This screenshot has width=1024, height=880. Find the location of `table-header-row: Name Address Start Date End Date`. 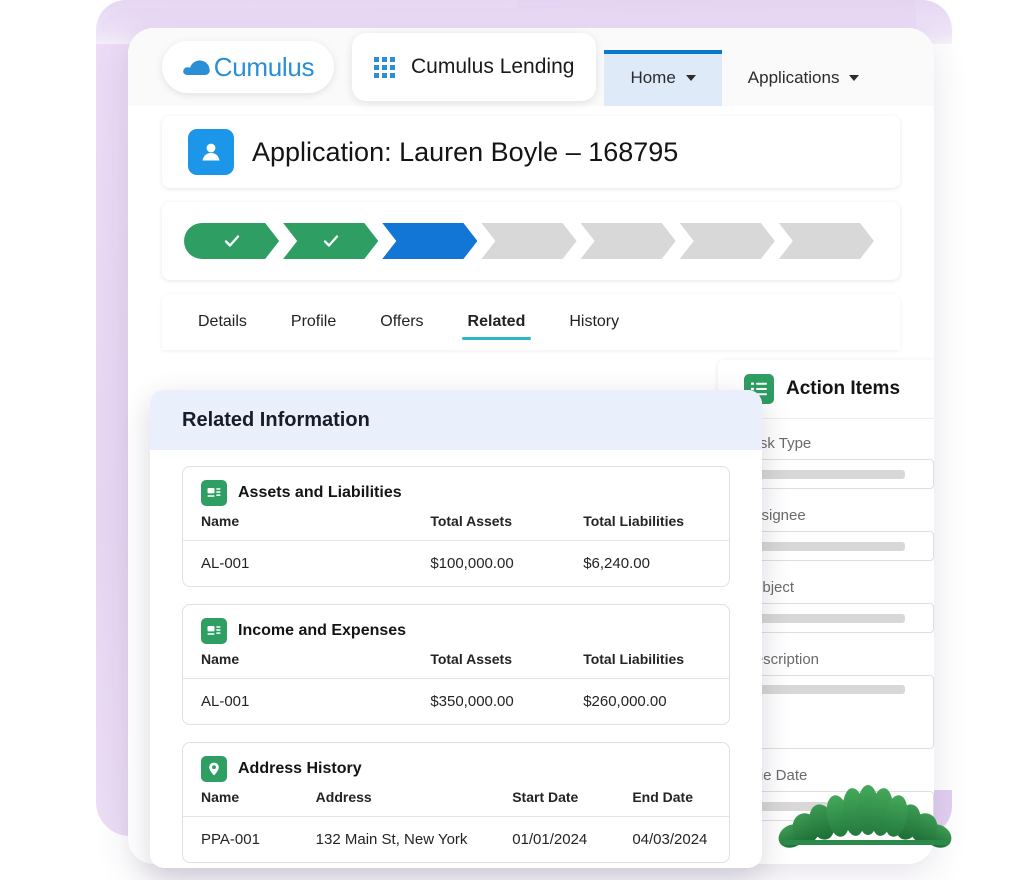

table-header-row: Name Address Start Date End Date is located at coordinates (456, 803).